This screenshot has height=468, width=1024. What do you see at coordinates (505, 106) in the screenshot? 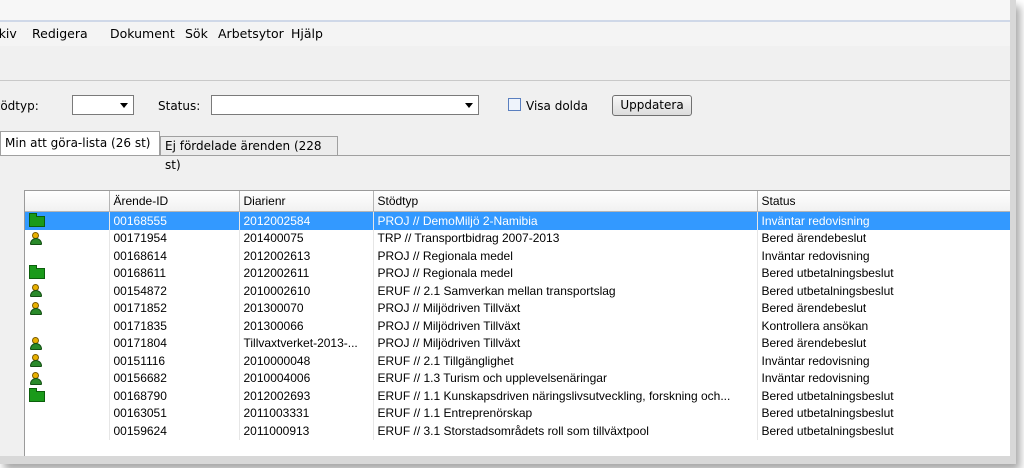
I see `filter-bar` at bounding box center [505, 106].